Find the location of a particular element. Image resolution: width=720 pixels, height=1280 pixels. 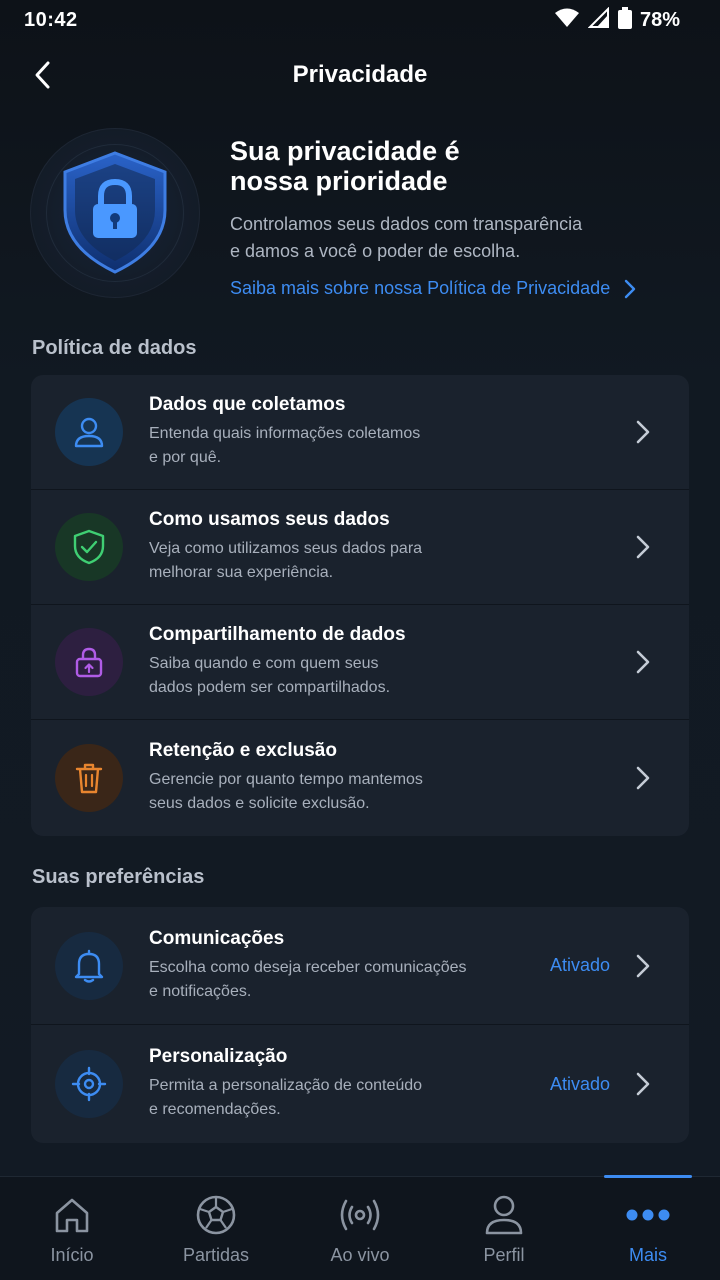

back-button is located at coordinates (43, 75).